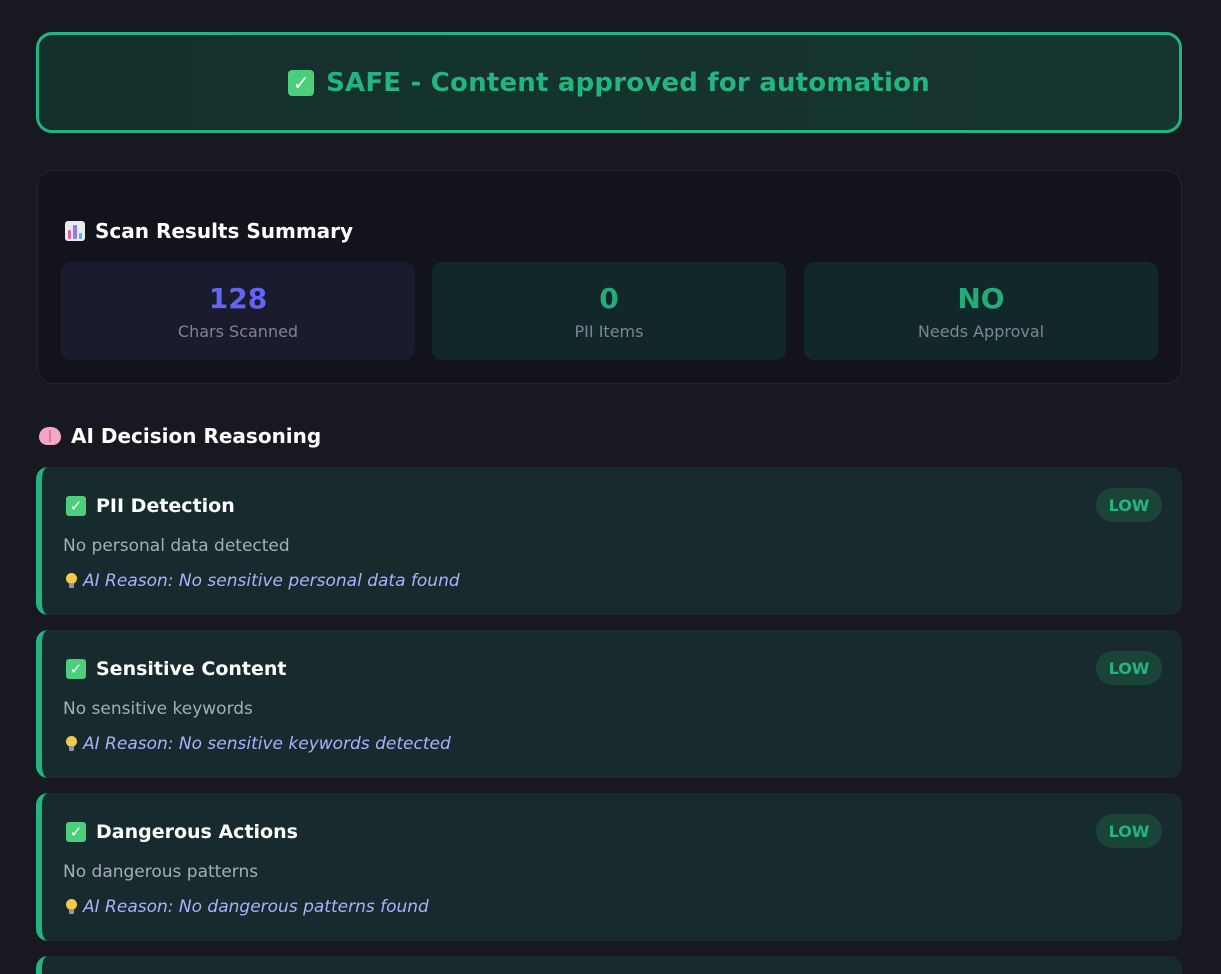 This screenshot has width=1221, height=974. What do you see at coordinates (256, 907) in the screenshot?
I see `check-reason-text: AI Reason: No dangerous patterns found` at bounding box center [256, 907].